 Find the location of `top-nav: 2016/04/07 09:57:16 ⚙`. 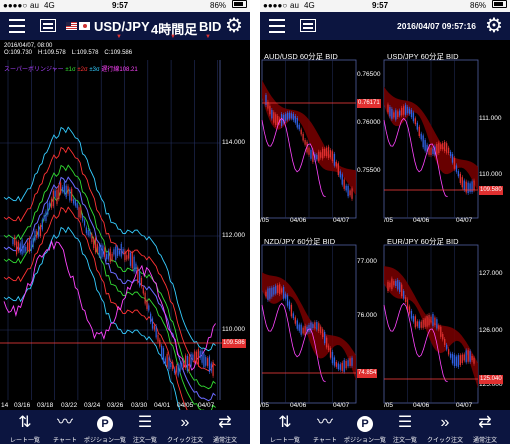

top-nav: 2016/04/07 09:57:16 ⚙ is located at coordinates (385, 26).